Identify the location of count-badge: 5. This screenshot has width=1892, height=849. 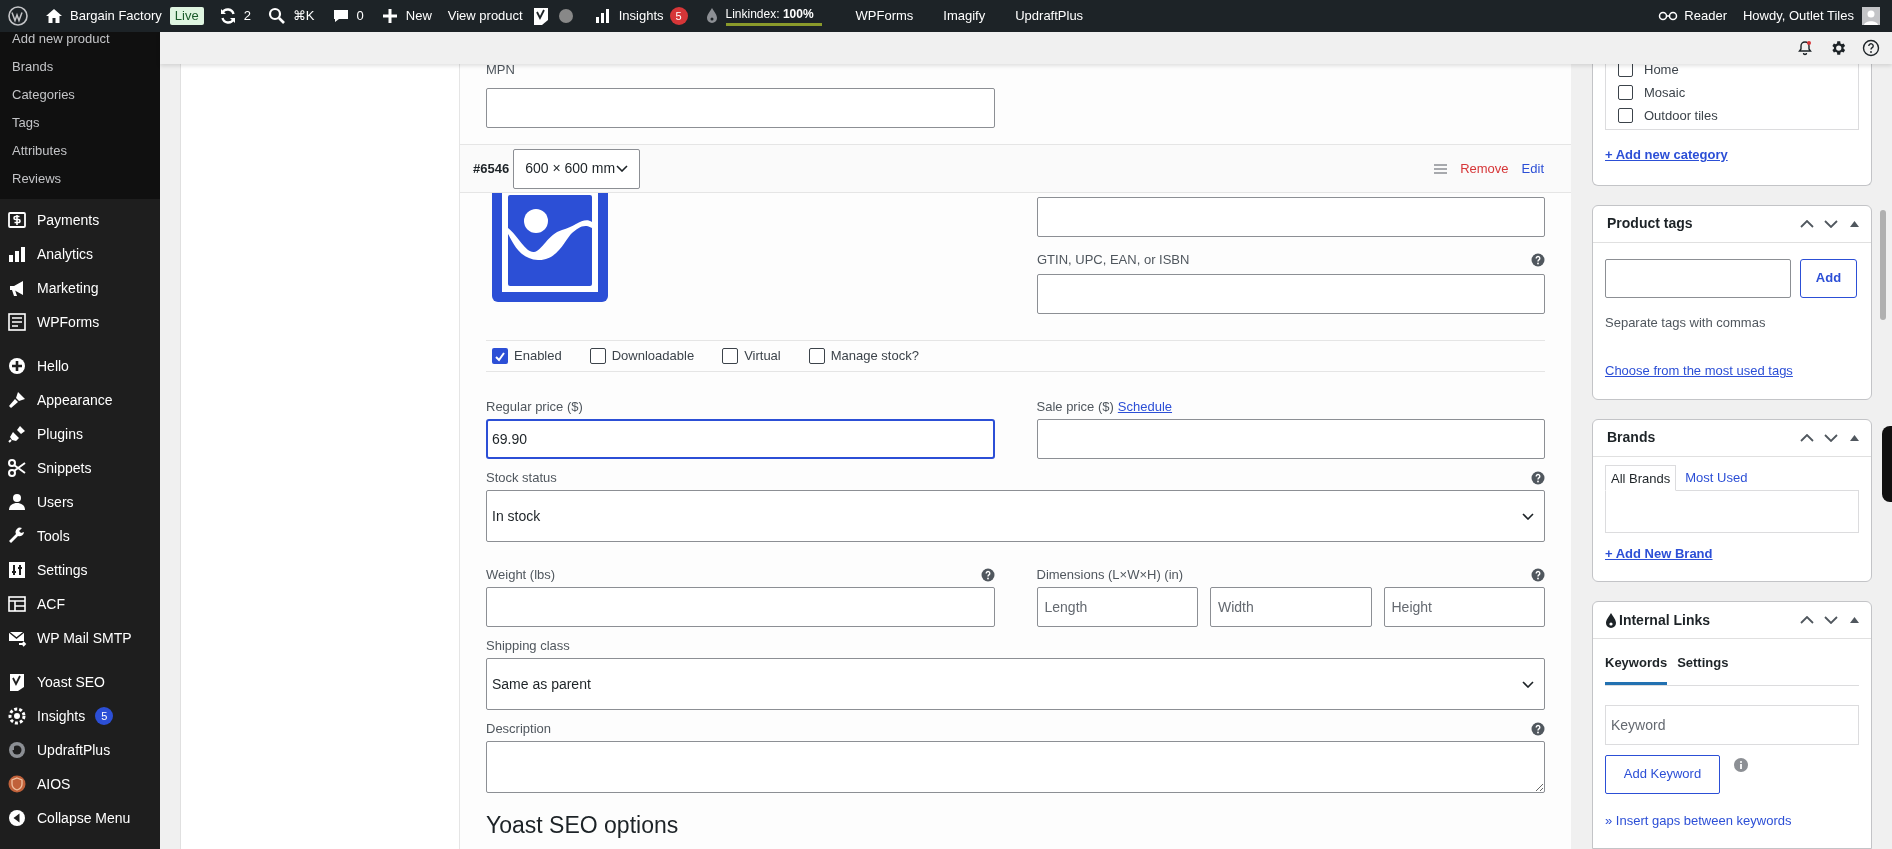
(678, 16).